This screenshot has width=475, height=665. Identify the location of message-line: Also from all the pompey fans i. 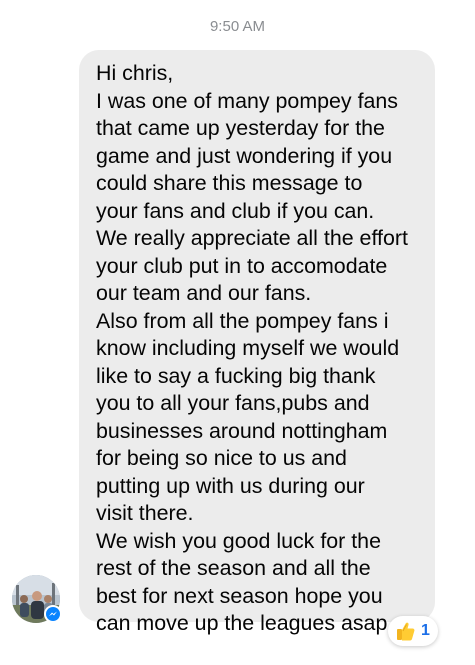
(242, 320).